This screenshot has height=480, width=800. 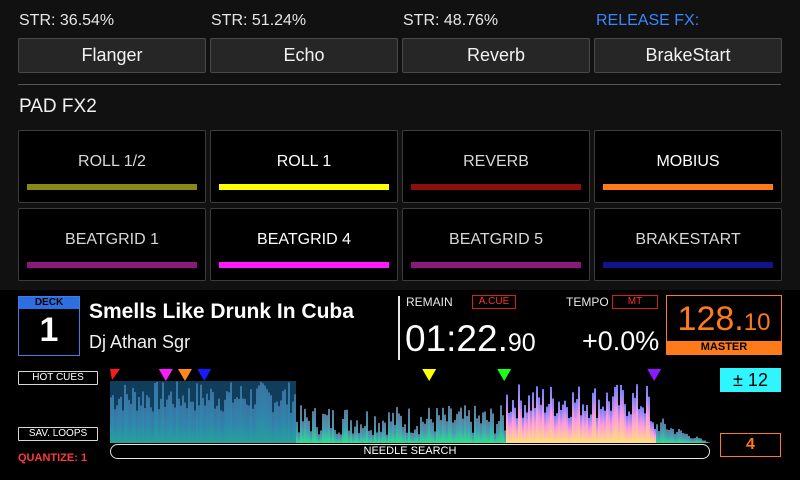 What do you see at coordinates (496, 166) in the screenshot?
I see `pad-reverb: REVERB` at bounding box center [496, 166].